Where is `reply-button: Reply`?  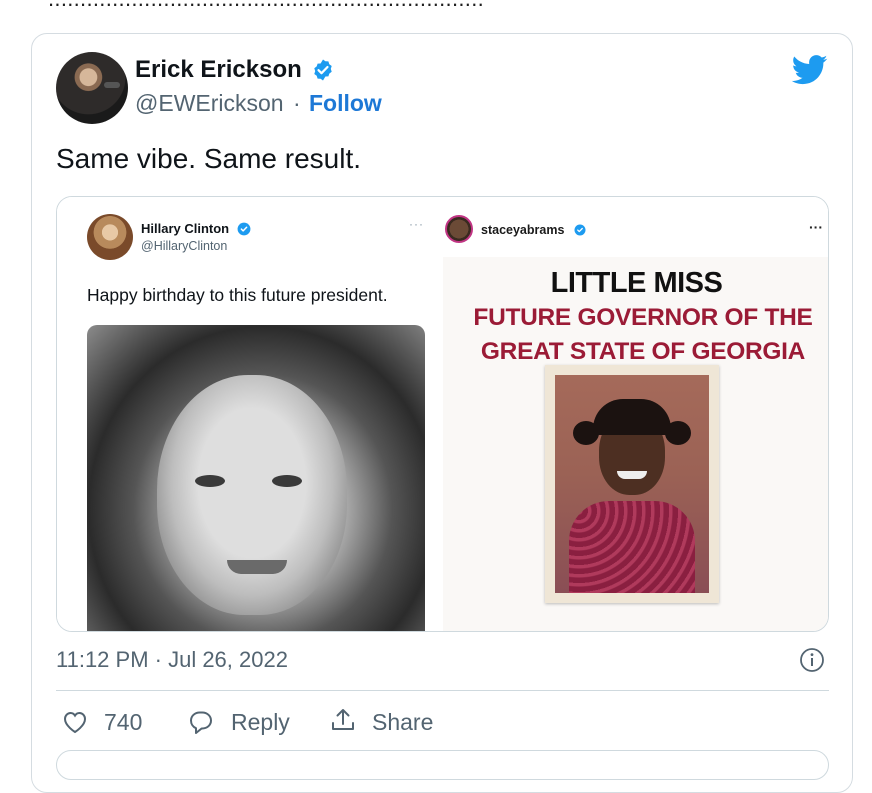 reply-button: Reply is located at coordinates (260, 722).